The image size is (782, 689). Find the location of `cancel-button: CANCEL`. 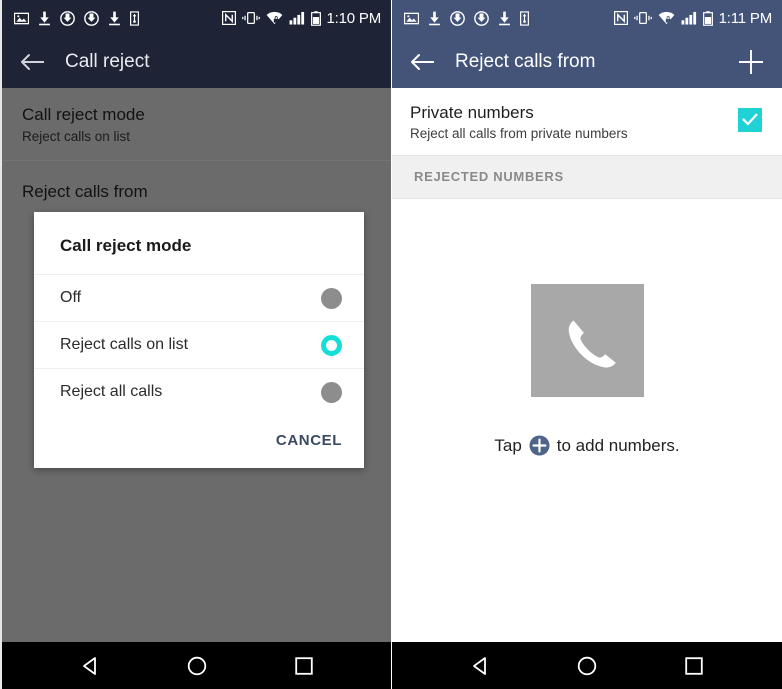

cancel-button: CANCEL is located at coordinates (309, 440).